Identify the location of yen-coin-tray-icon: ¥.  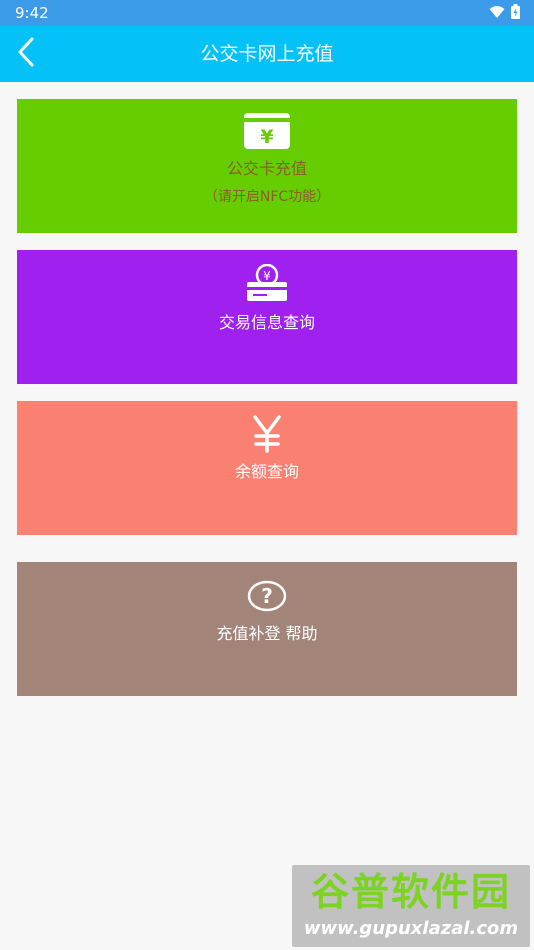
(267, 283).